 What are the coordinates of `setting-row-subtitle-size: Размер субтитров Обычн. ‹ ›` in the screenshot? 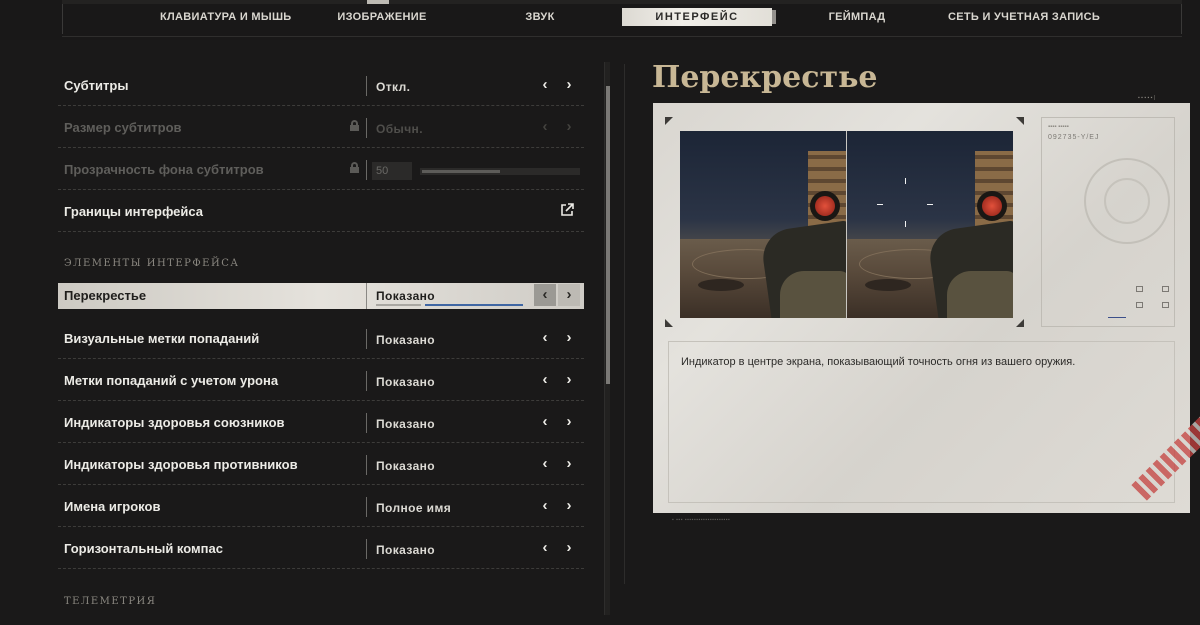 It's located at (321, 127).